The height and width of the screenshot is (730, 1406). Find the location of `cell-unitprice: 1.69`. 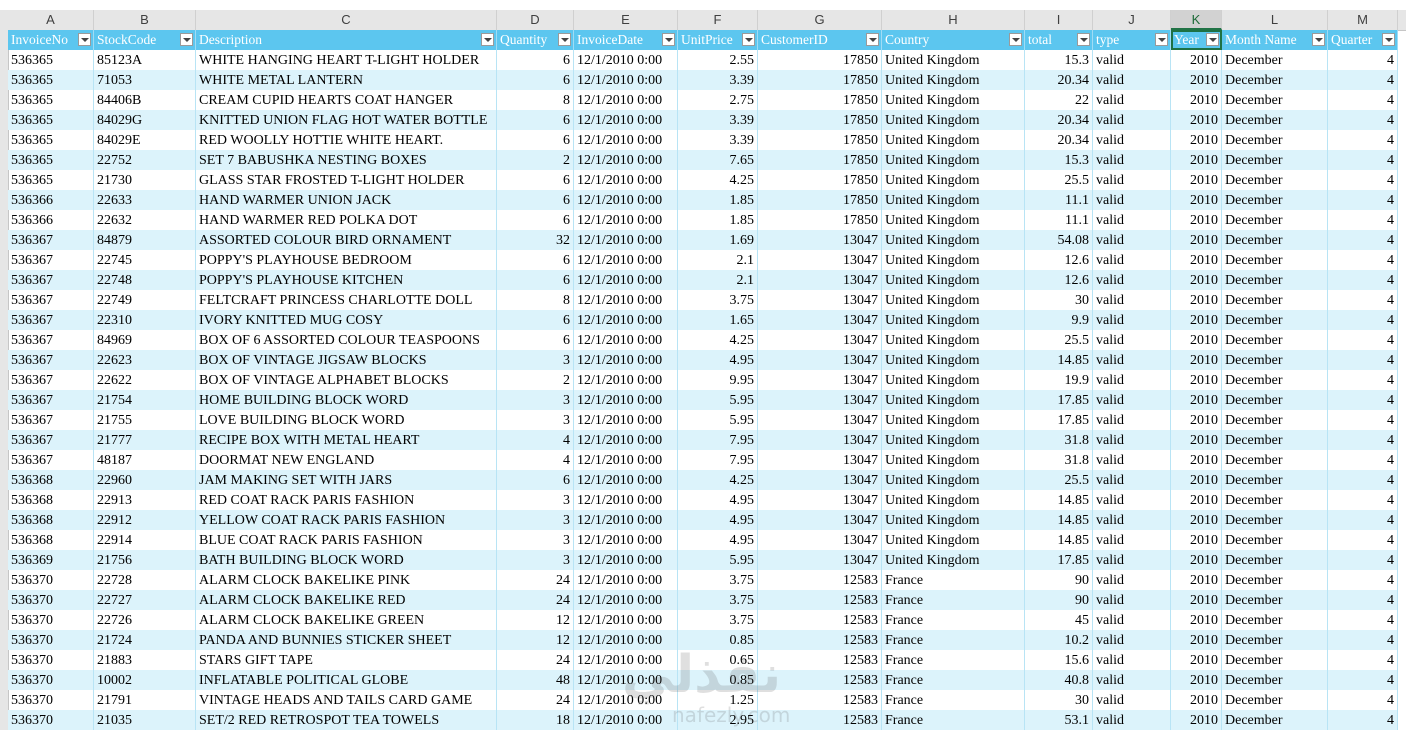

cell-unitprice: 1.69 is located at coordinates (718, 240).